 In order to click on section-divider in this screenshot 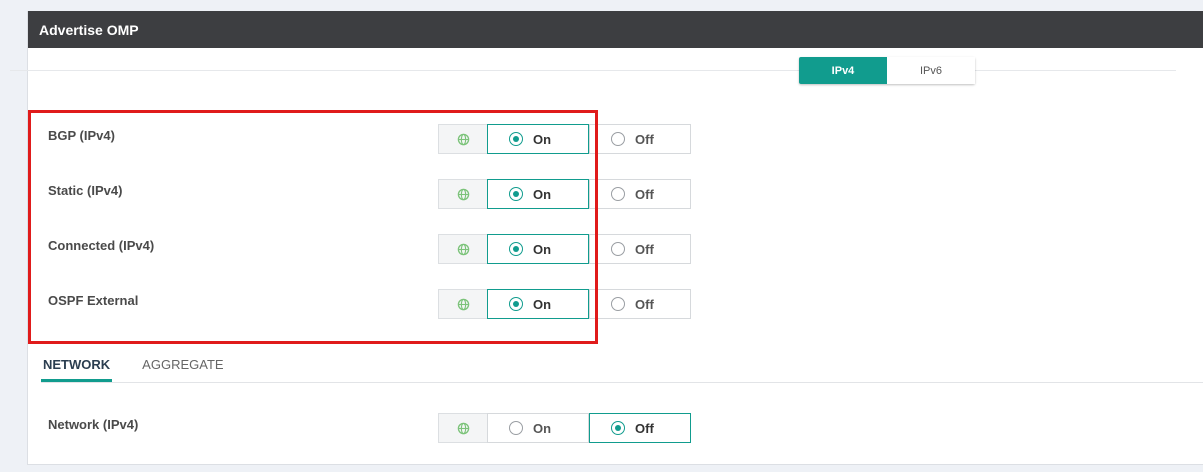, I will do `click(593, 70)`.